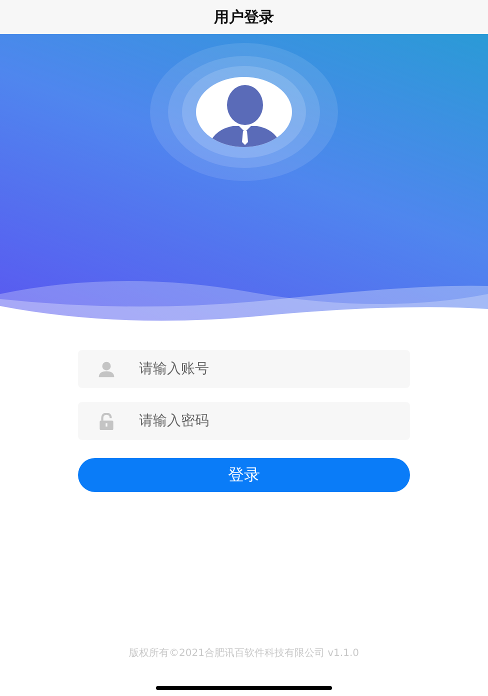 The height and width of the screenshot is (696, 488). Describe the element at coordinates (244, 17) in the screenshot. I see `page-title: 用户登录` at that location.